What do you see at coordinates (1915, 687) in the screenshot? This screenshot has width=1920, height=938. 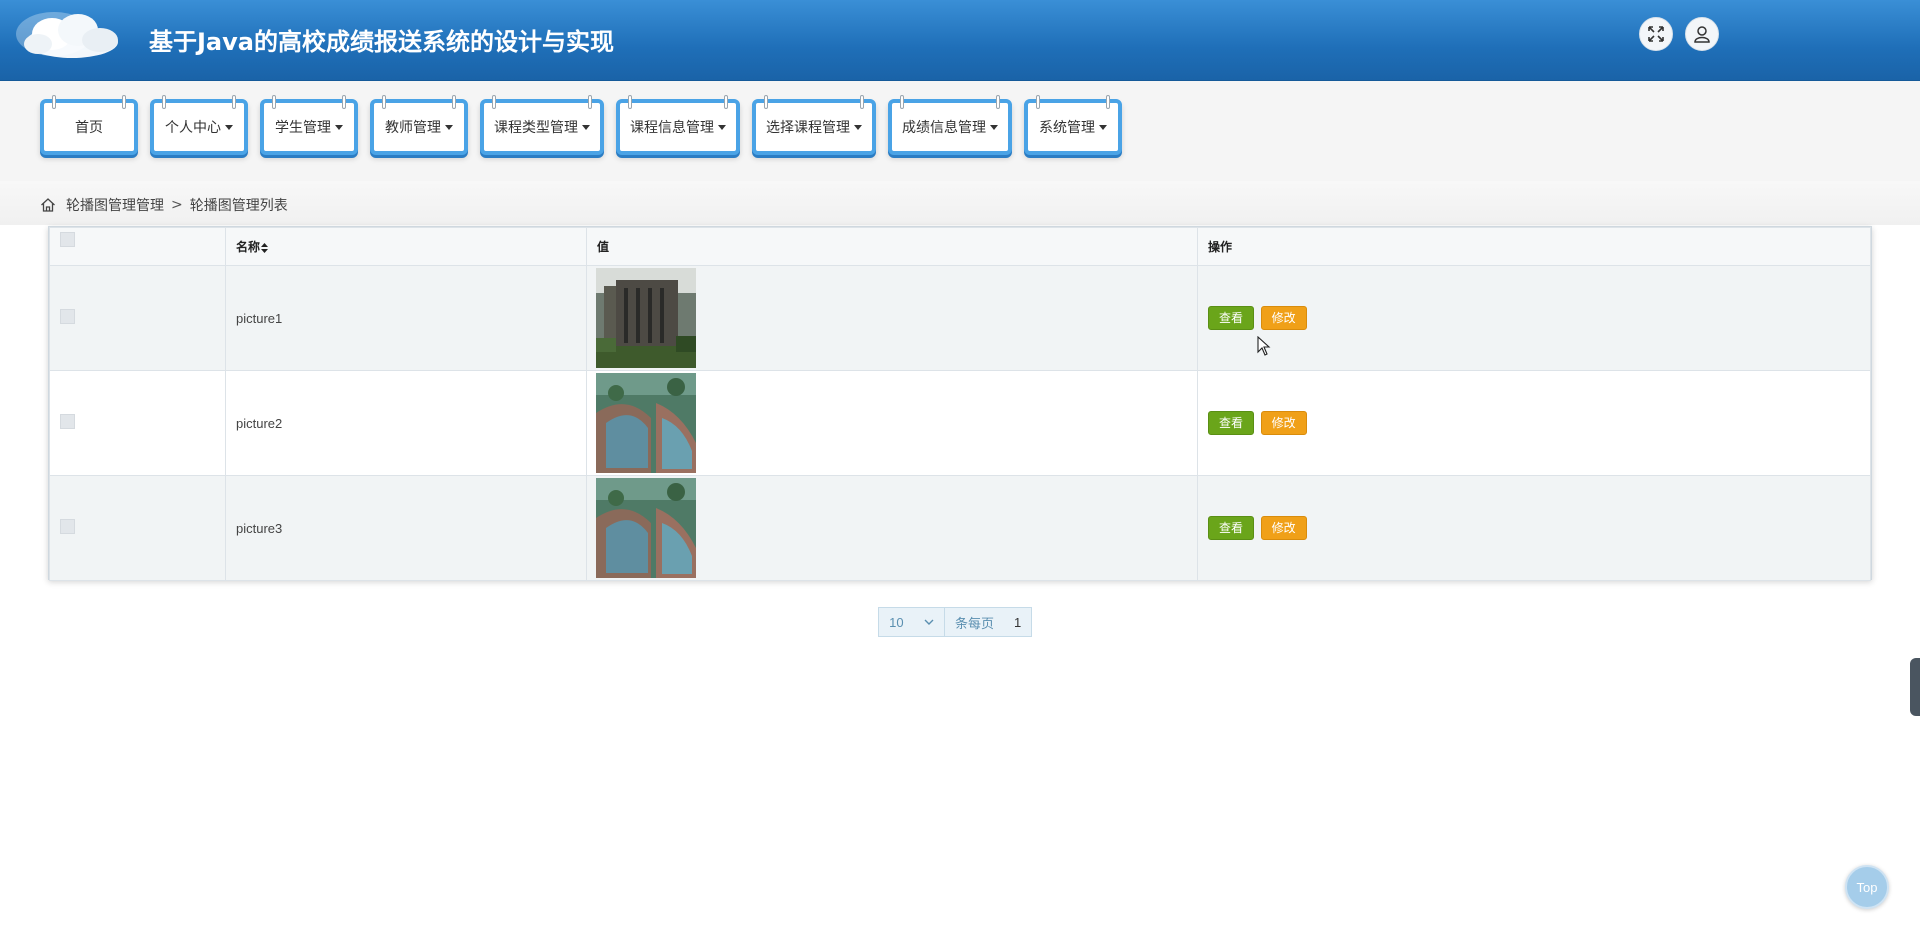 I see `side-drawer-handle` at bounding box center [1915, 687].